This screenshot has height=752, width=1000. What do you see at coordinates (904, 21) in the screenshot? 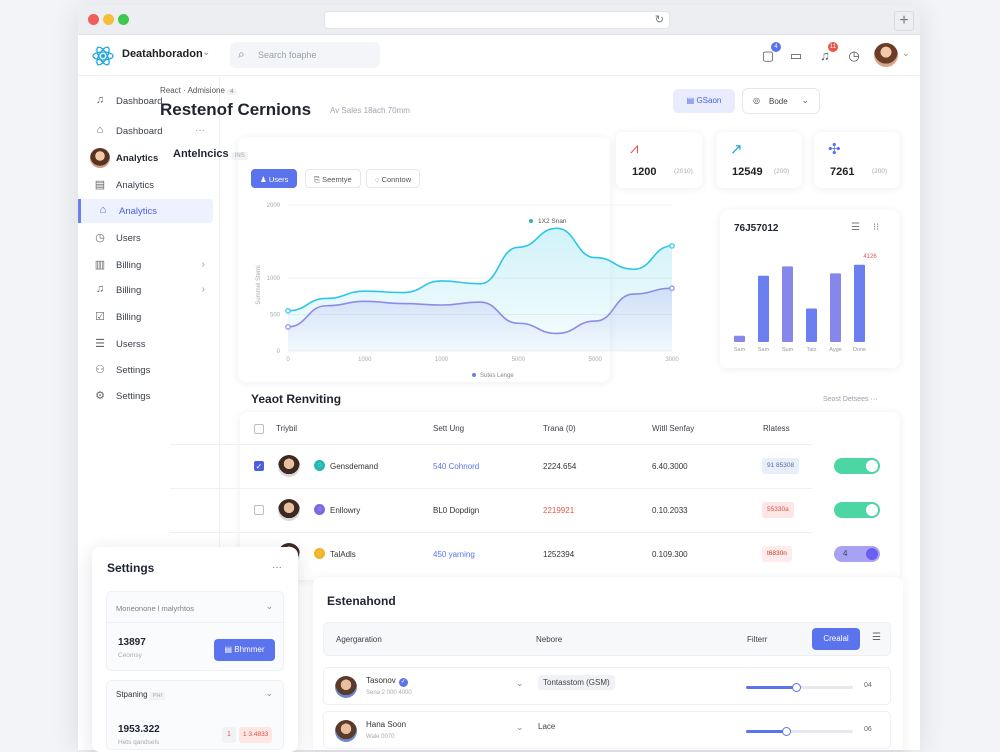
I see `new-tab-button: +` at bounding box center [904, 21].